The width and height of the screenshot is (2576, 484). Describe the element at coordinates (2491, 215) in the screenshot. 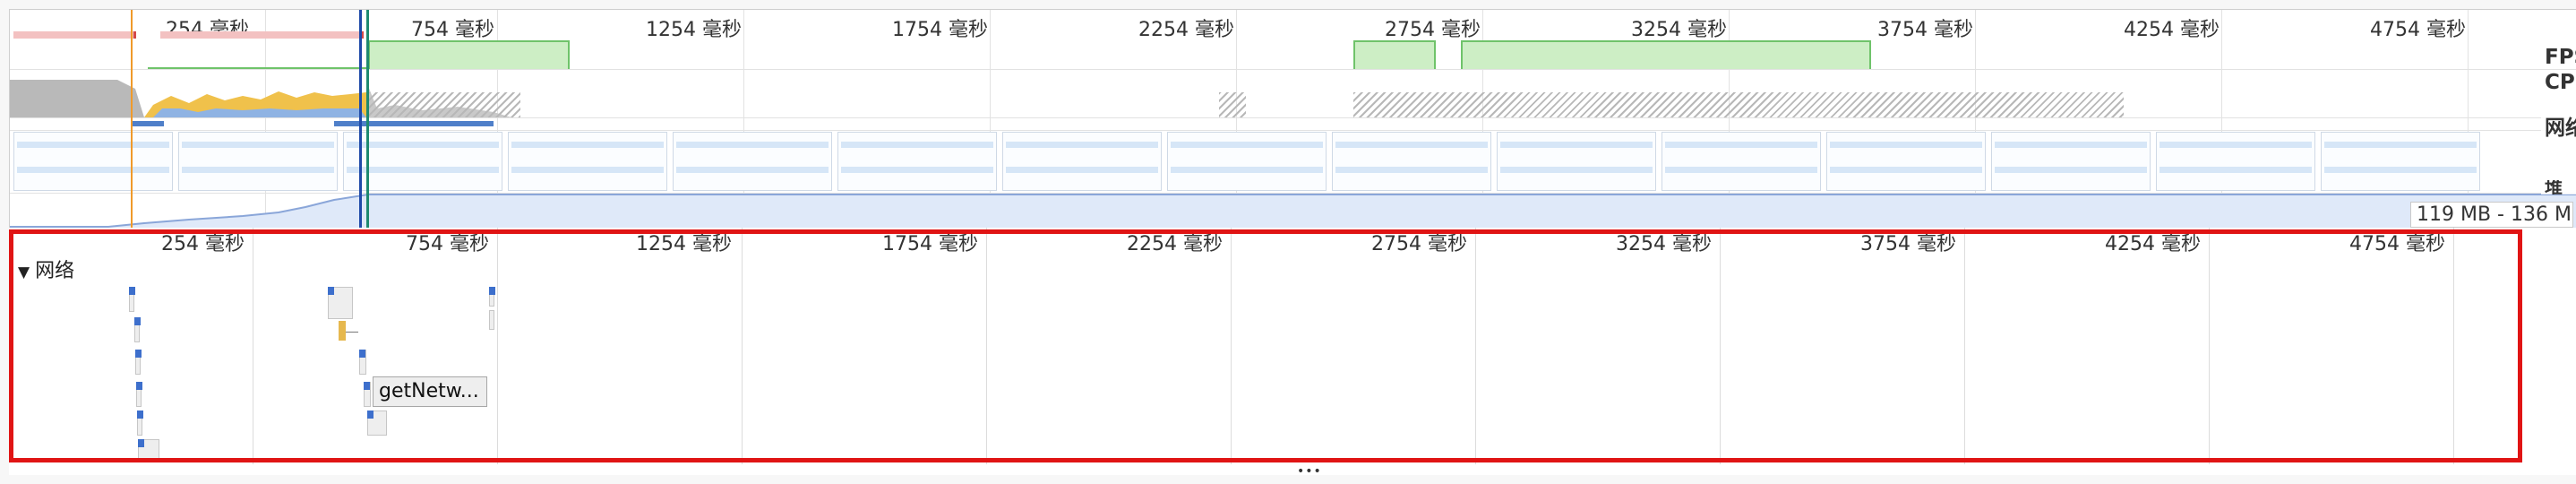

I see `memory-range-label: 119 MB - 136 MB` at that location.